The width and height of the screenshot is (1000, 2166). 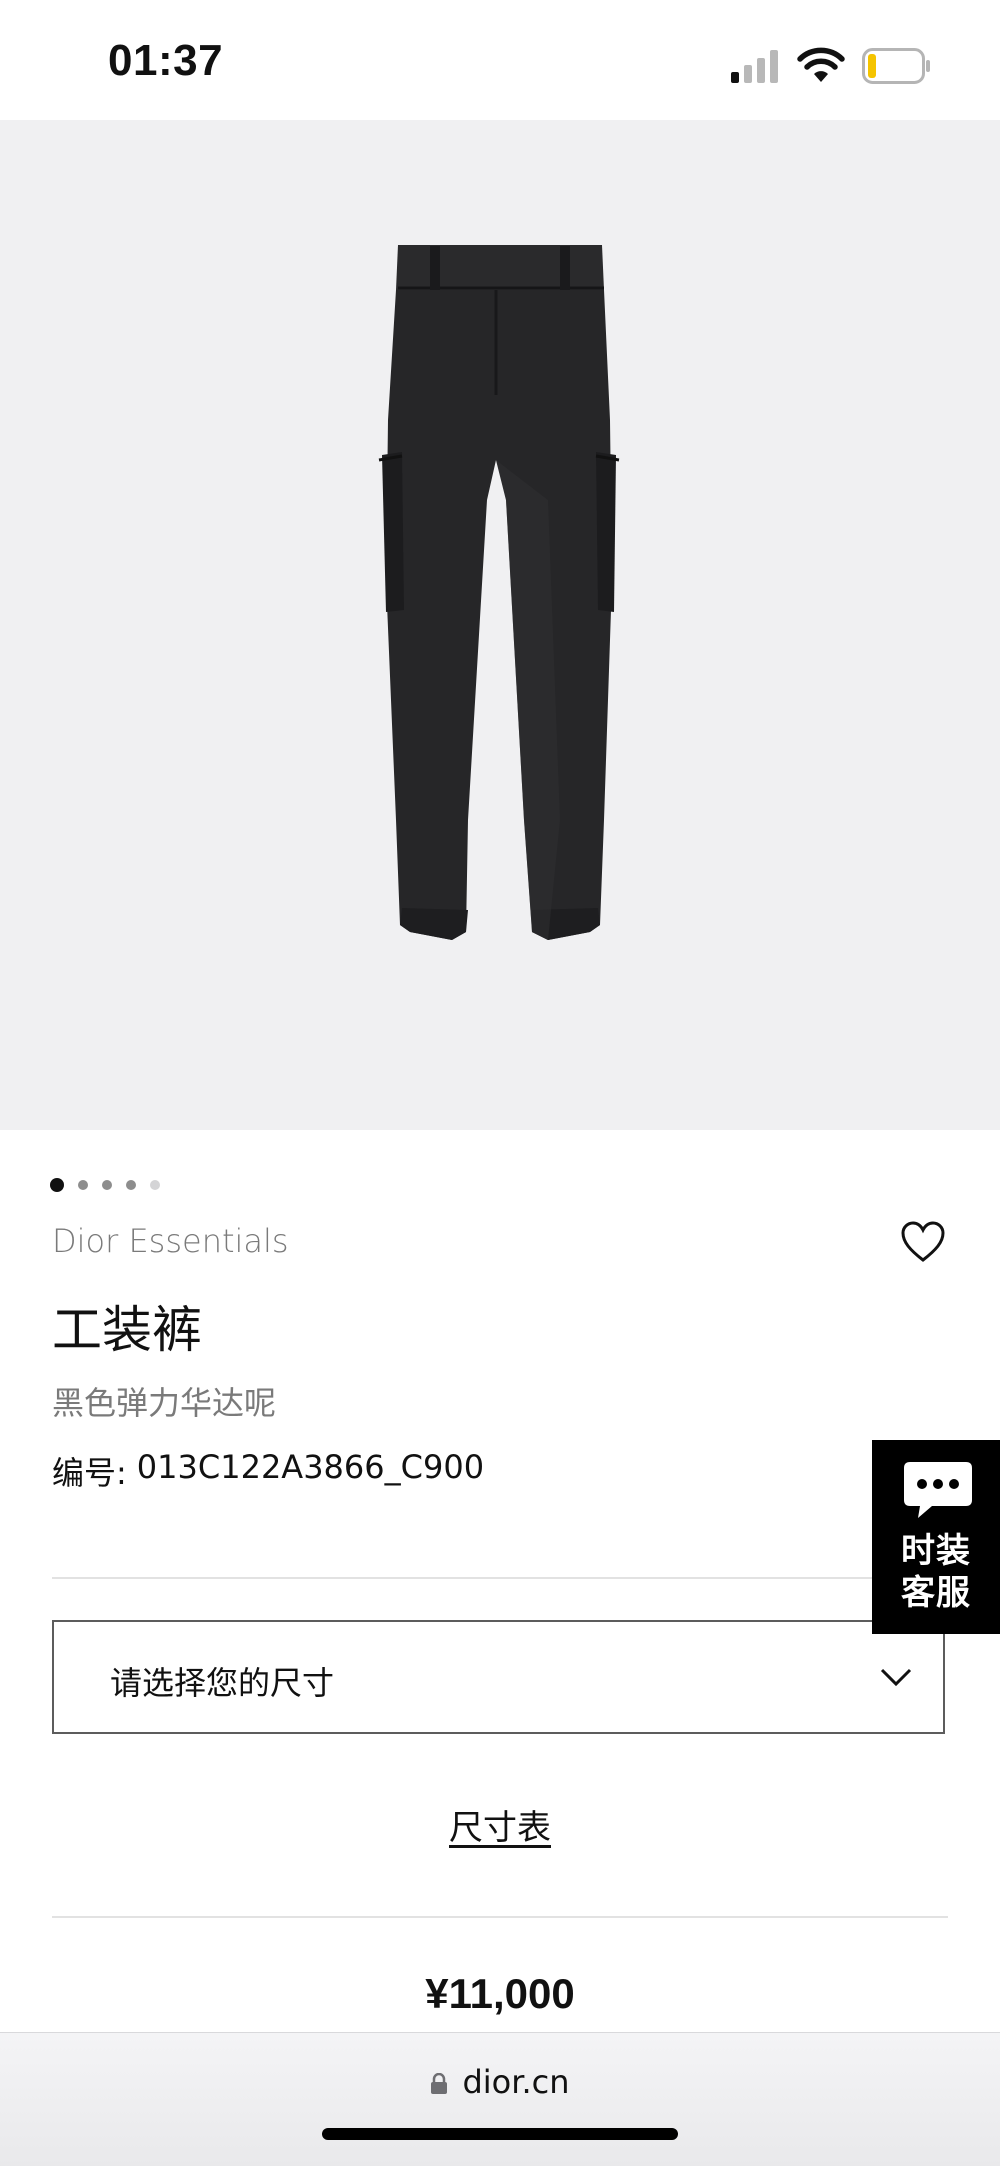 I want to click on heart-outline-icon, so click(x=923, y=1242).